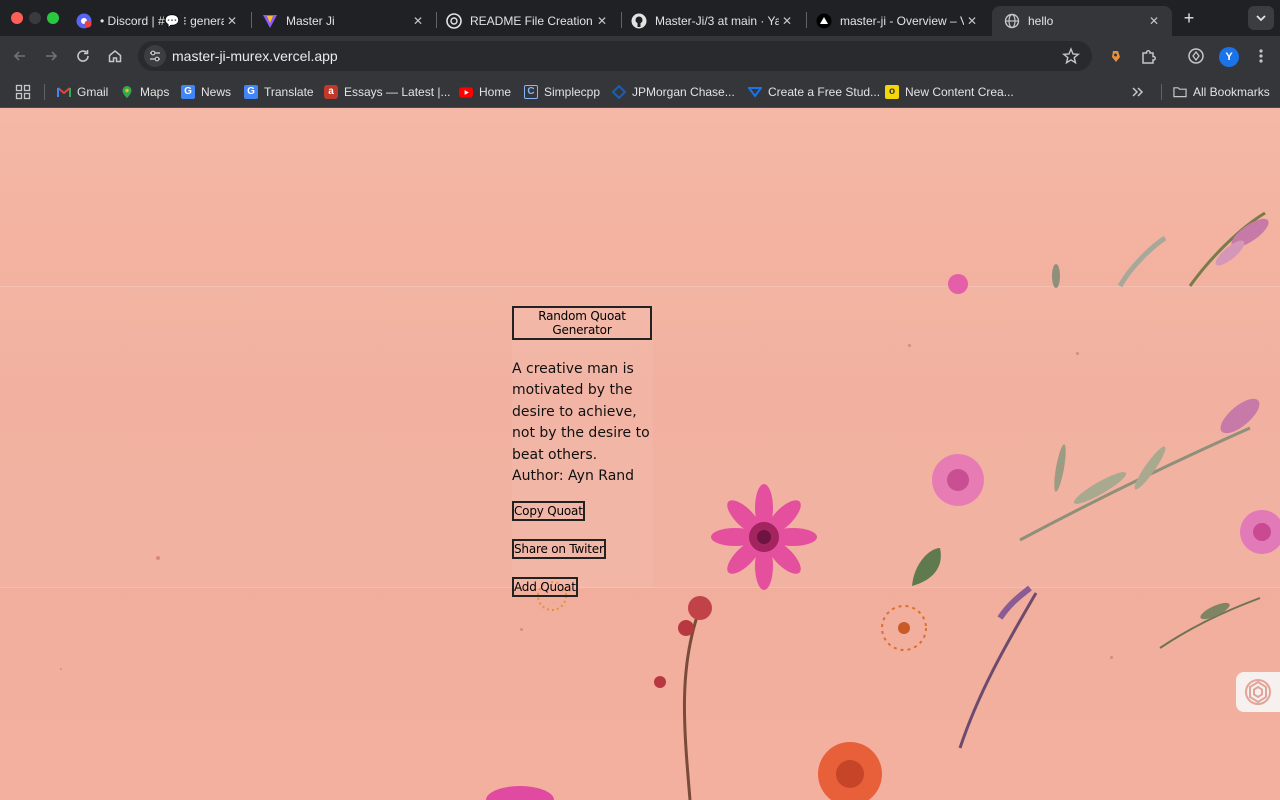  Describe the element at coordinates (1138, 92) in the screenshot. I see `bookmarks-overflow-icon` at that location.